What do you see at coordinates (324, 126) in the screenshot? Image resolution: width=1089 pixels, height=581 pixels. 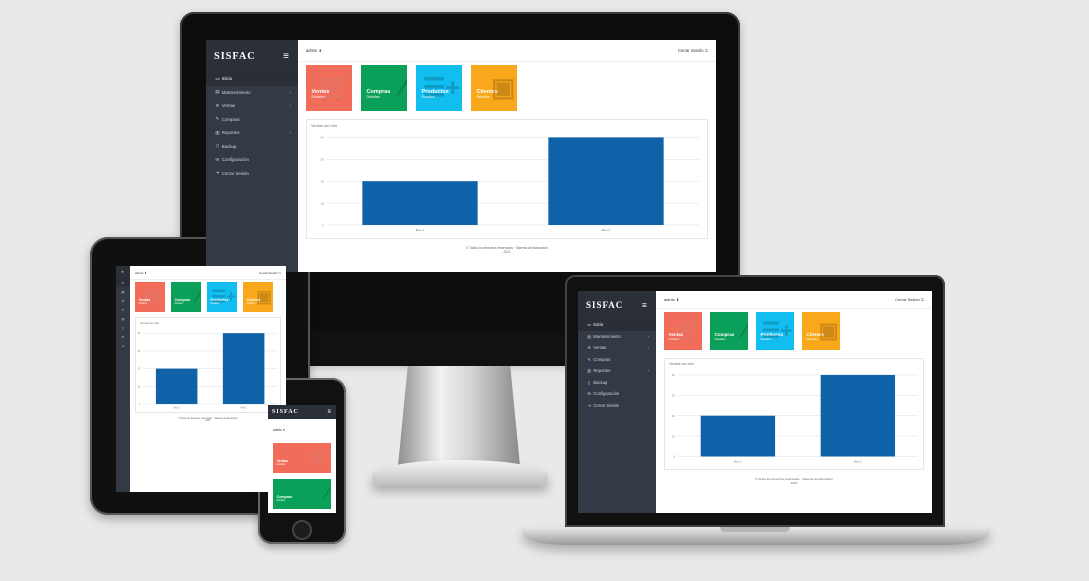 I see `chart-title: Ventas del año` at bounding box center [324, 126].